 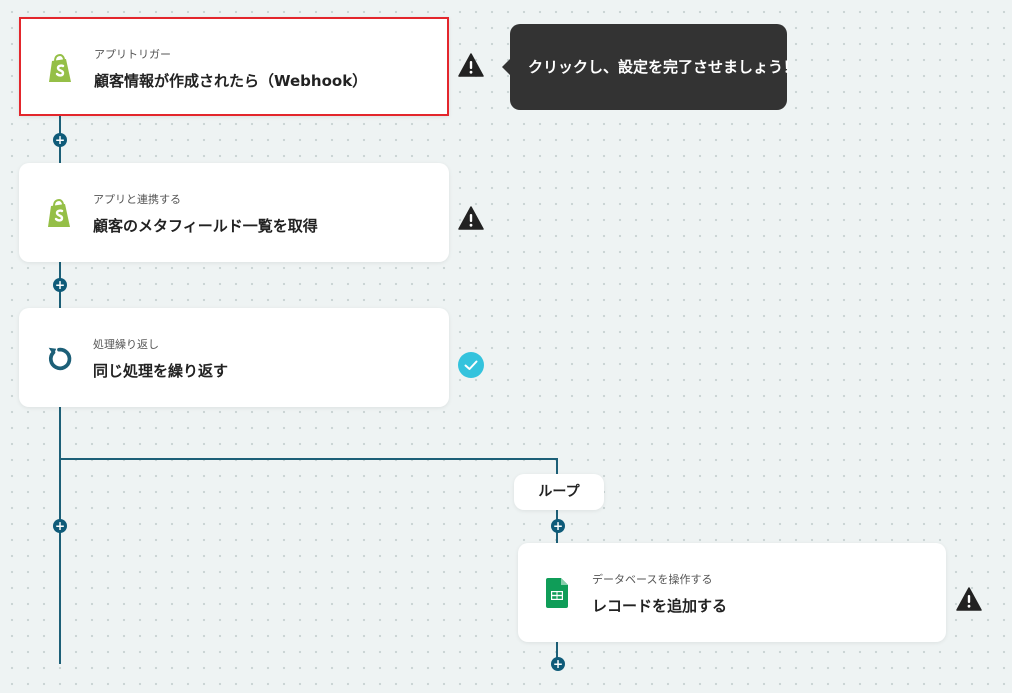 What do you see at coordinates (308, 459) in the screenshot?
I see `connector-line-branch-horizontal` at bounding box center [308, 459].